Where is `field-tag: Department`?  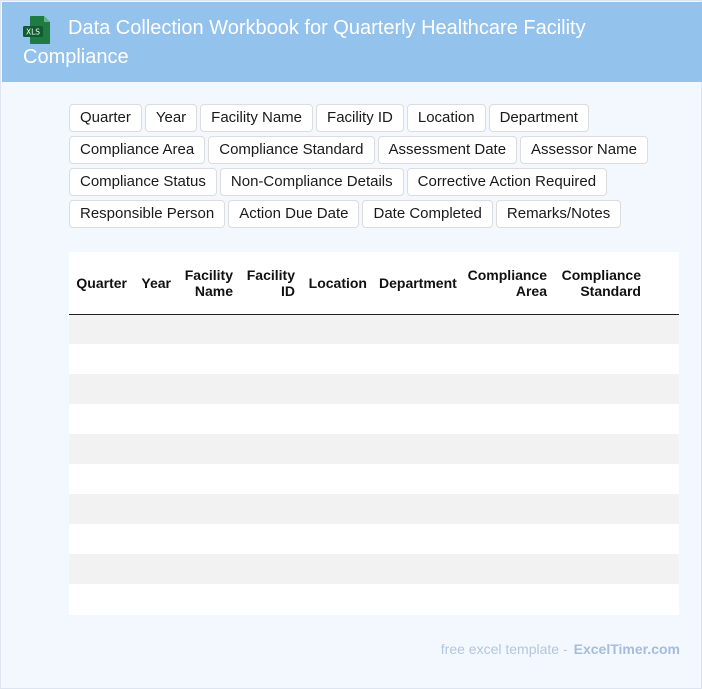
field-tag: Department is located at coordinates (538, 118).